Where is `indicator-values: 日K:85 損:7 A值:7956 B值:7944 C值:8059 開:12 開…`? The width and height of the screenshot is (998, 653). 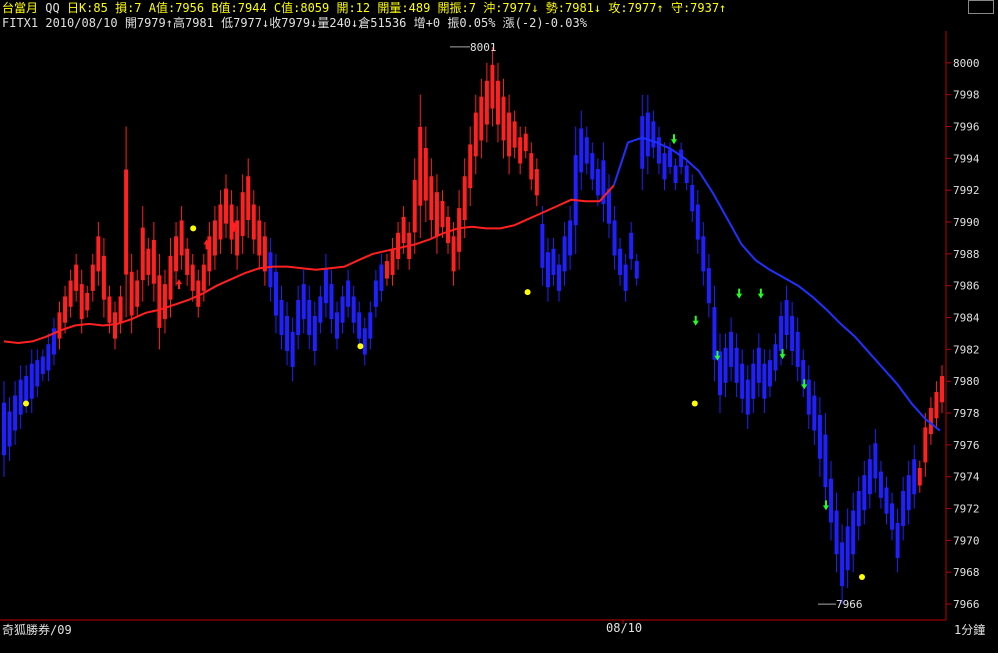
indicator-values: 日K:85 損:7 A值:7956 B值:7944 C值:8059 開:12 開… is located at coordinates (396, 8).